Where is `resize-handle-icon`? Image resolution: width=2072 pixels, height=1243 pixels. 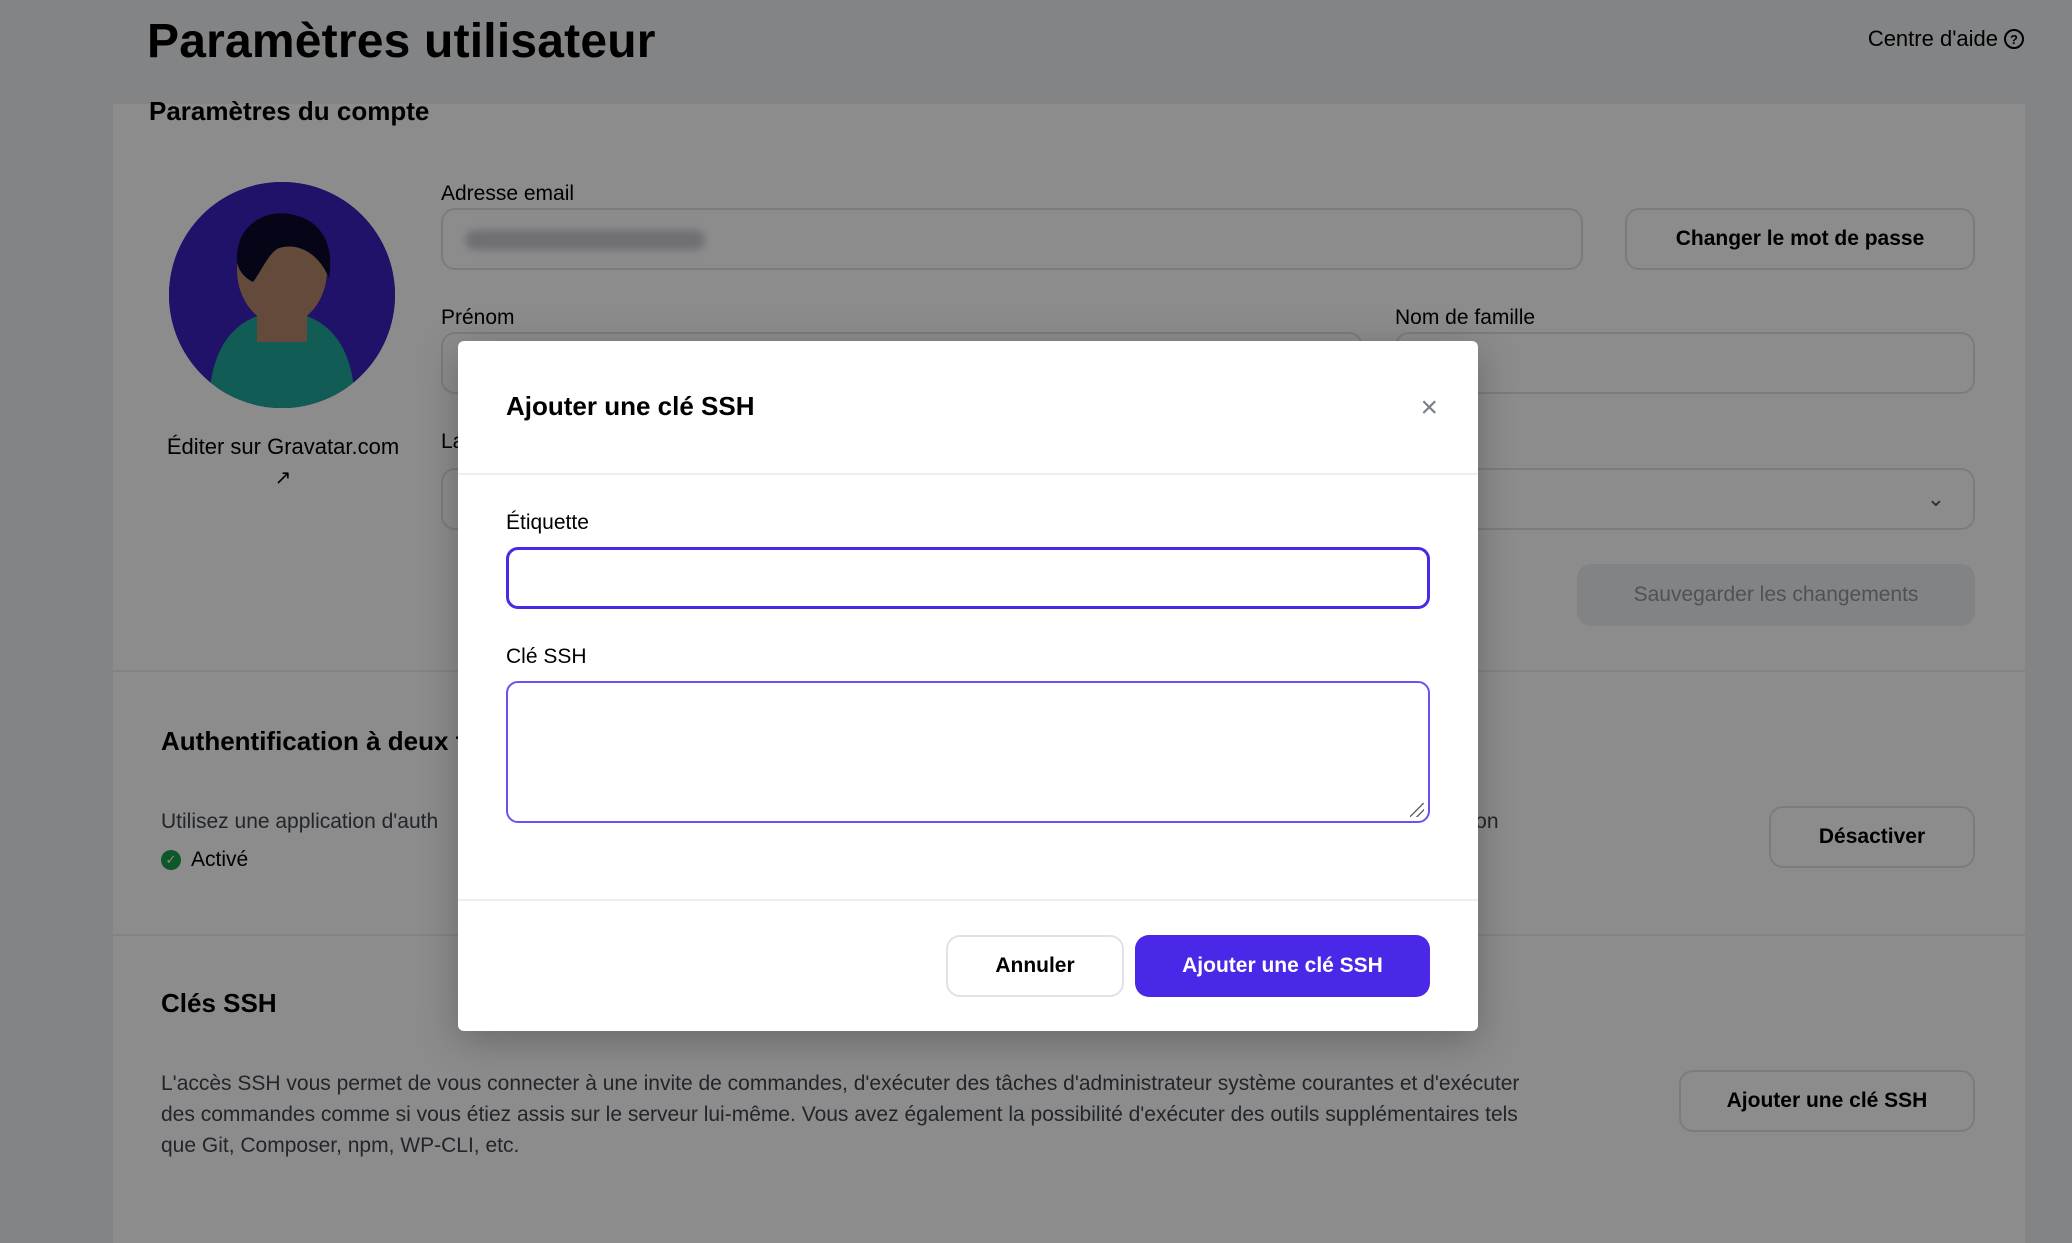
resize-handle-icon is located at coordinates (1417, 810).